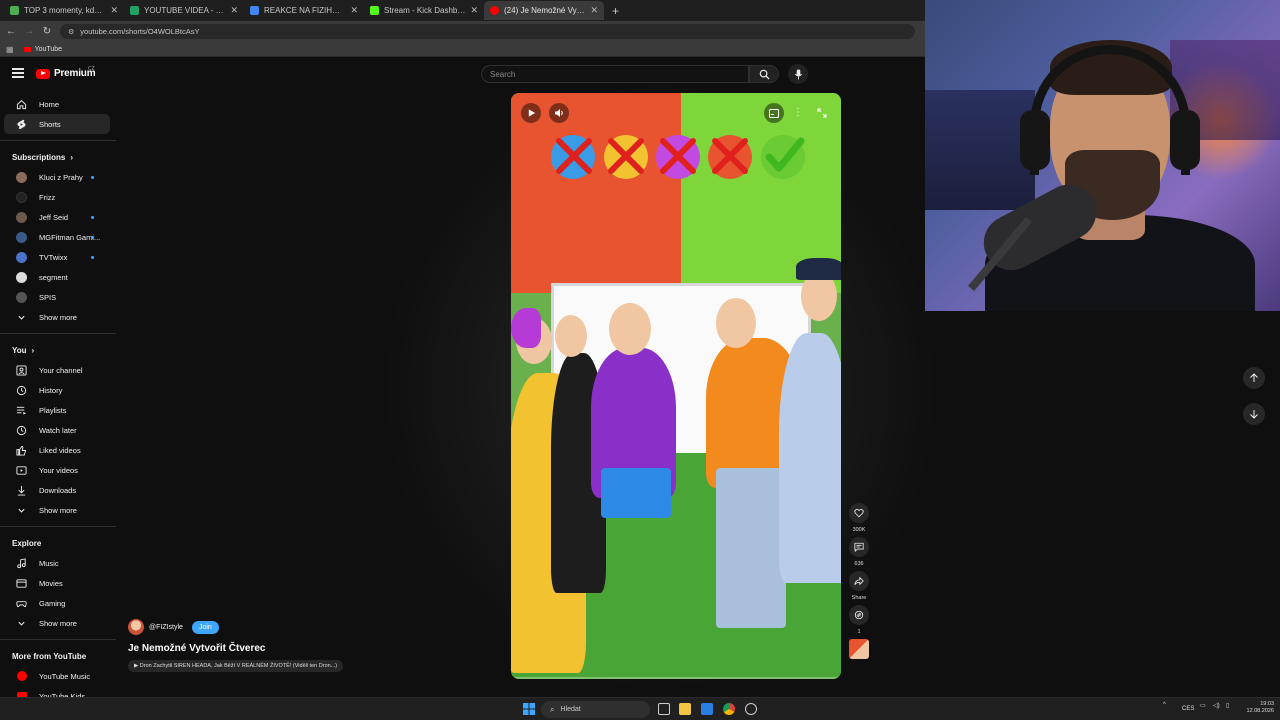 This screenshot has height=720, width=1280. I want to click on sidebar-item-history: History, so click(57, 390).